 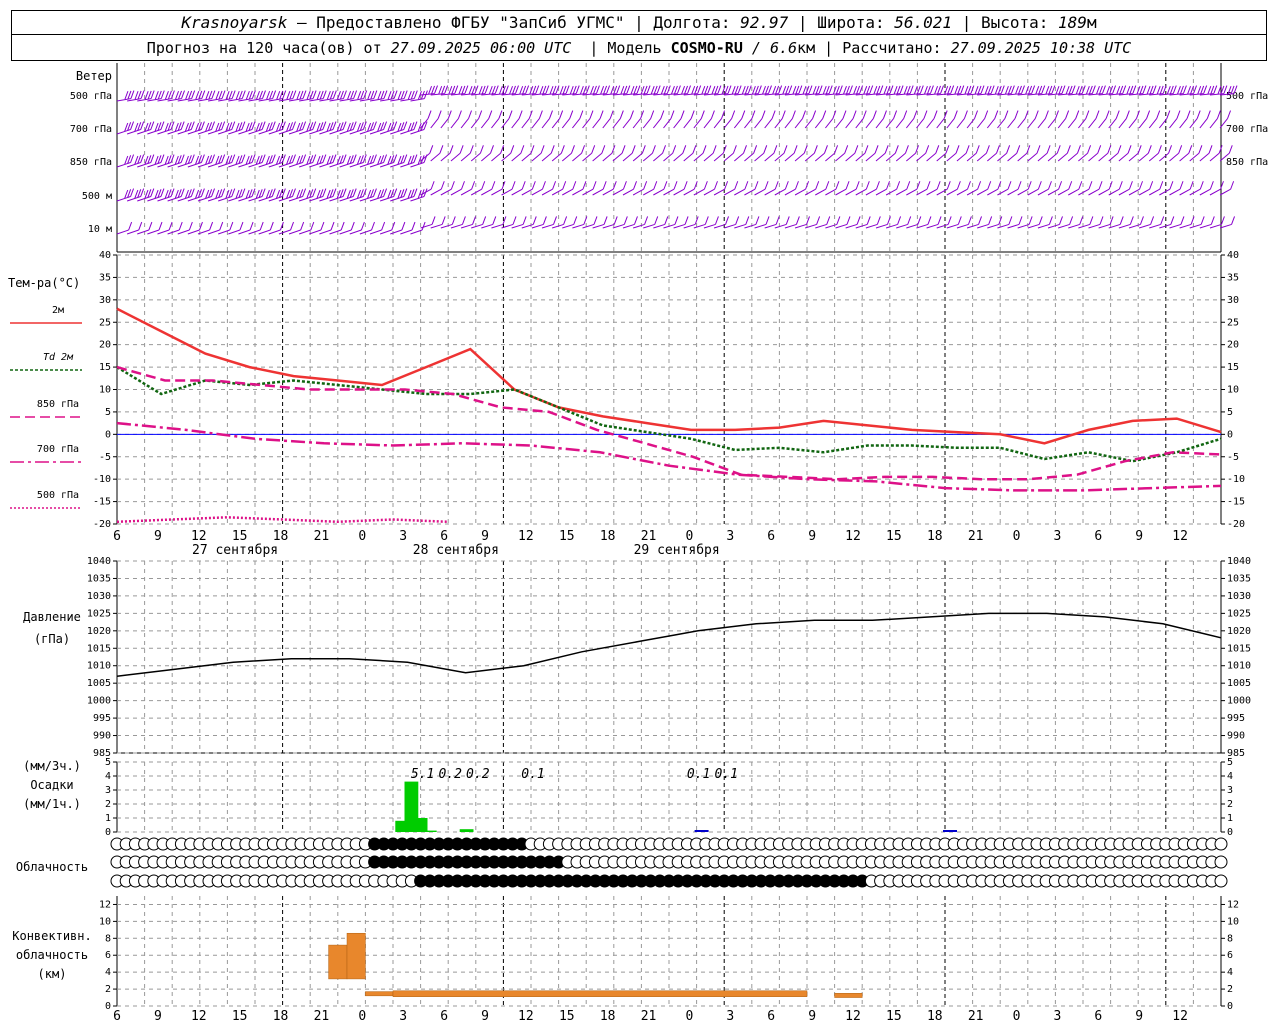 I want to click on convective-hour-label: 6, so click(x=1098, y=1016).